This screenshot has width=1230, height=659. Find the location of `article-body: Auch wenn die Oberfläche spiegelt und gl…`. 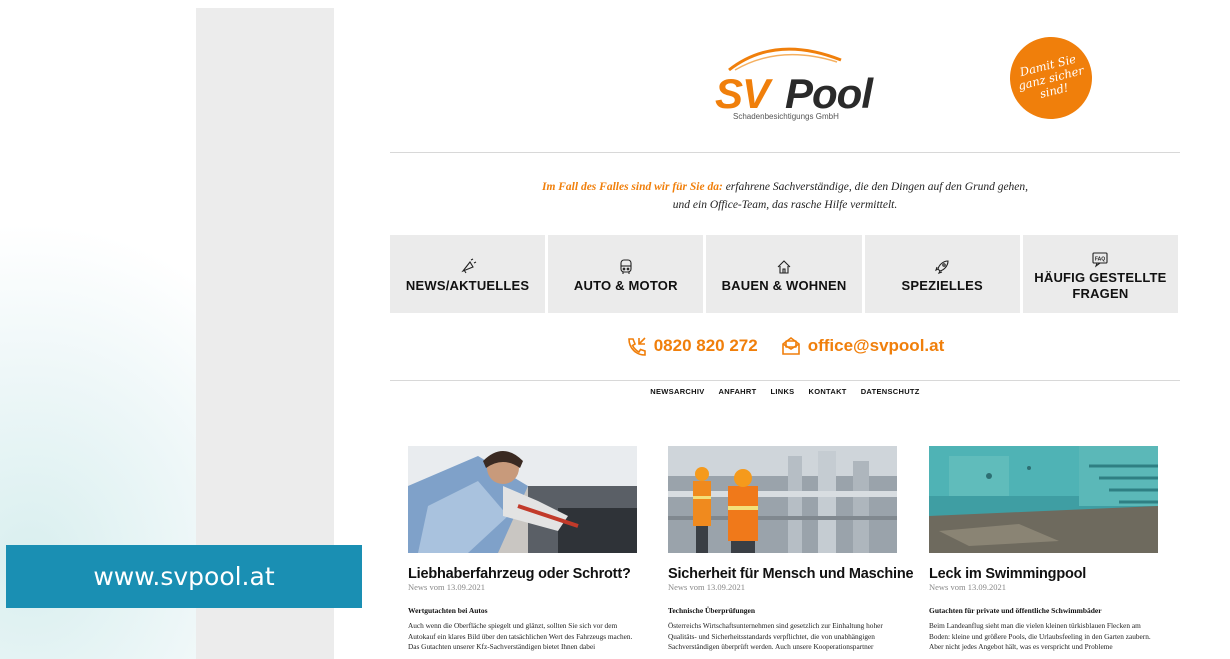

article-body: Auch wenn die Oberfläche spiegelt und gl… is located at coordinates (520, 636).